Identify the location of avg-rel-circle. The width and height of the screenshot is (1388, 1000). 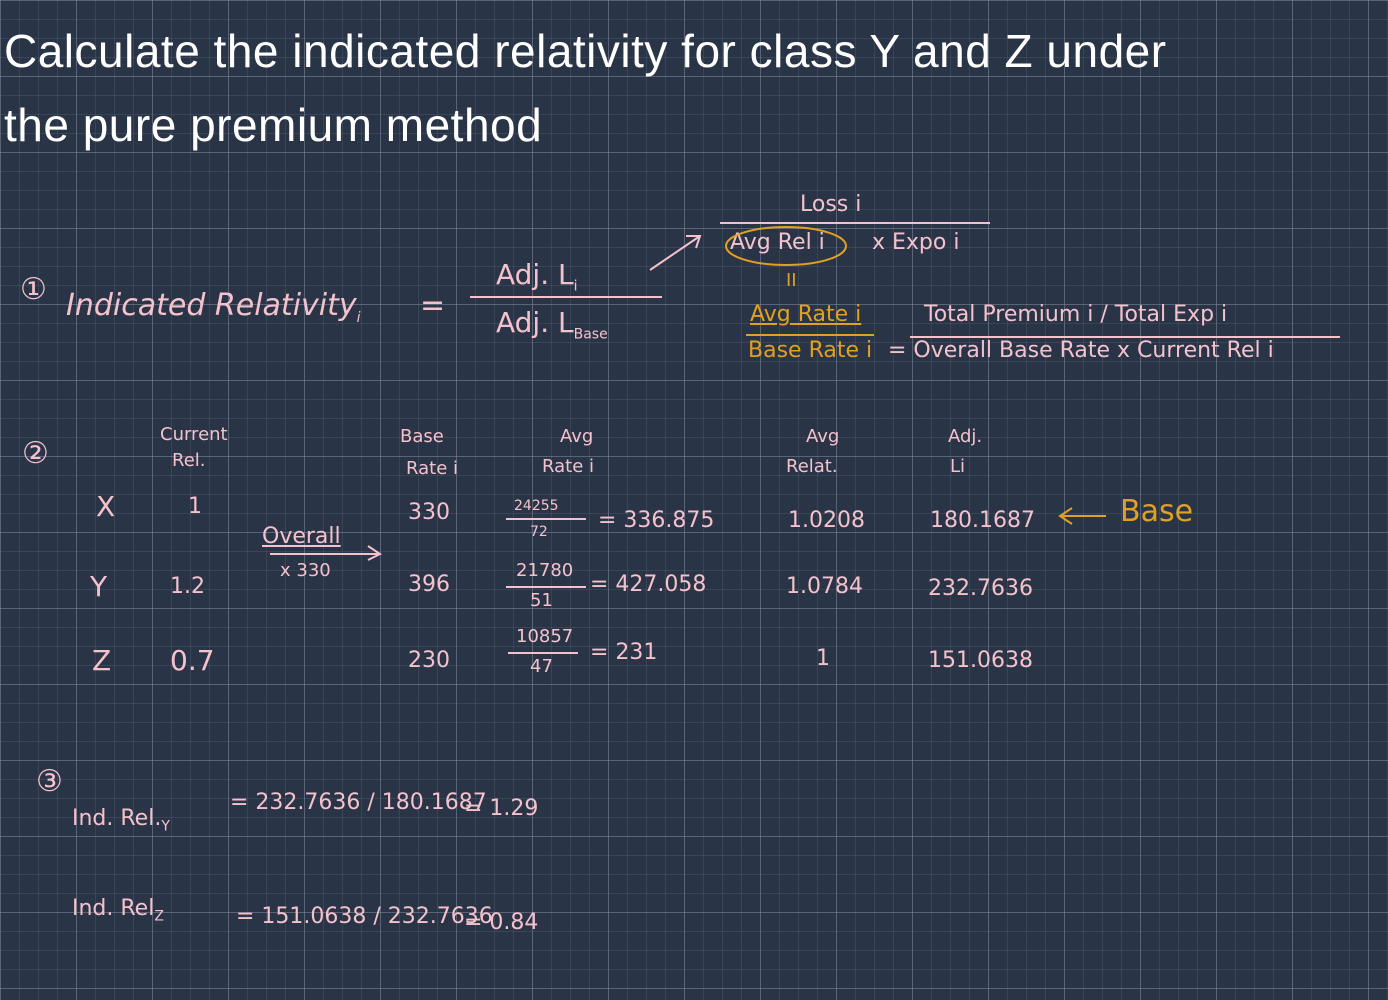
(786, 246).